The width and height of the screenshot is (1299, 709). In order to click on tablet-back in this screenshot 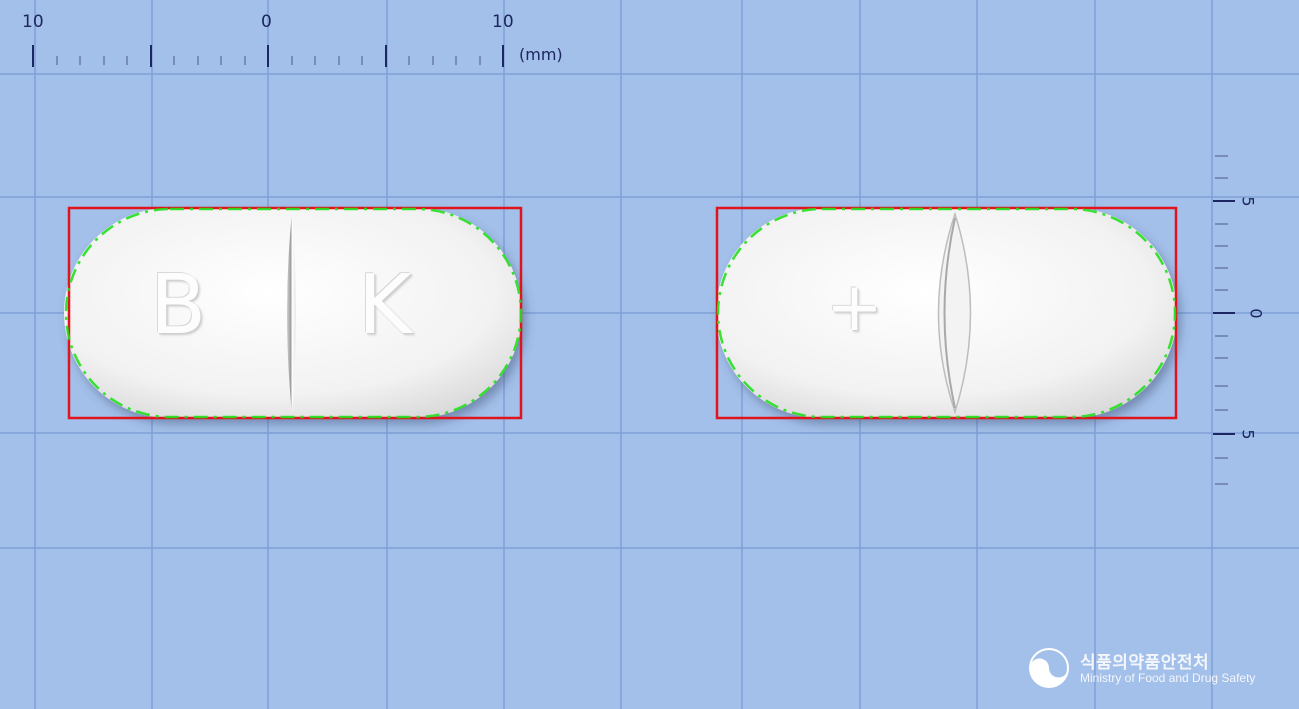, I will do `click(946, 313)`.